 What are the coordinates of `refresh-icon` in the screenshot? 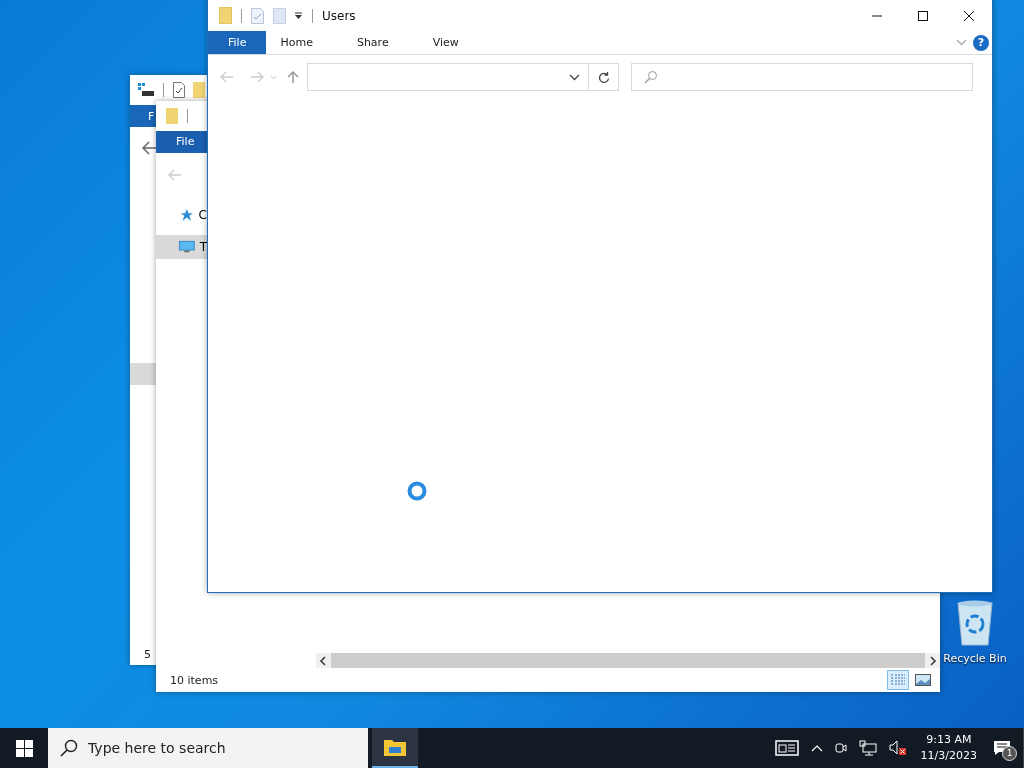 It's located at (603, 77).